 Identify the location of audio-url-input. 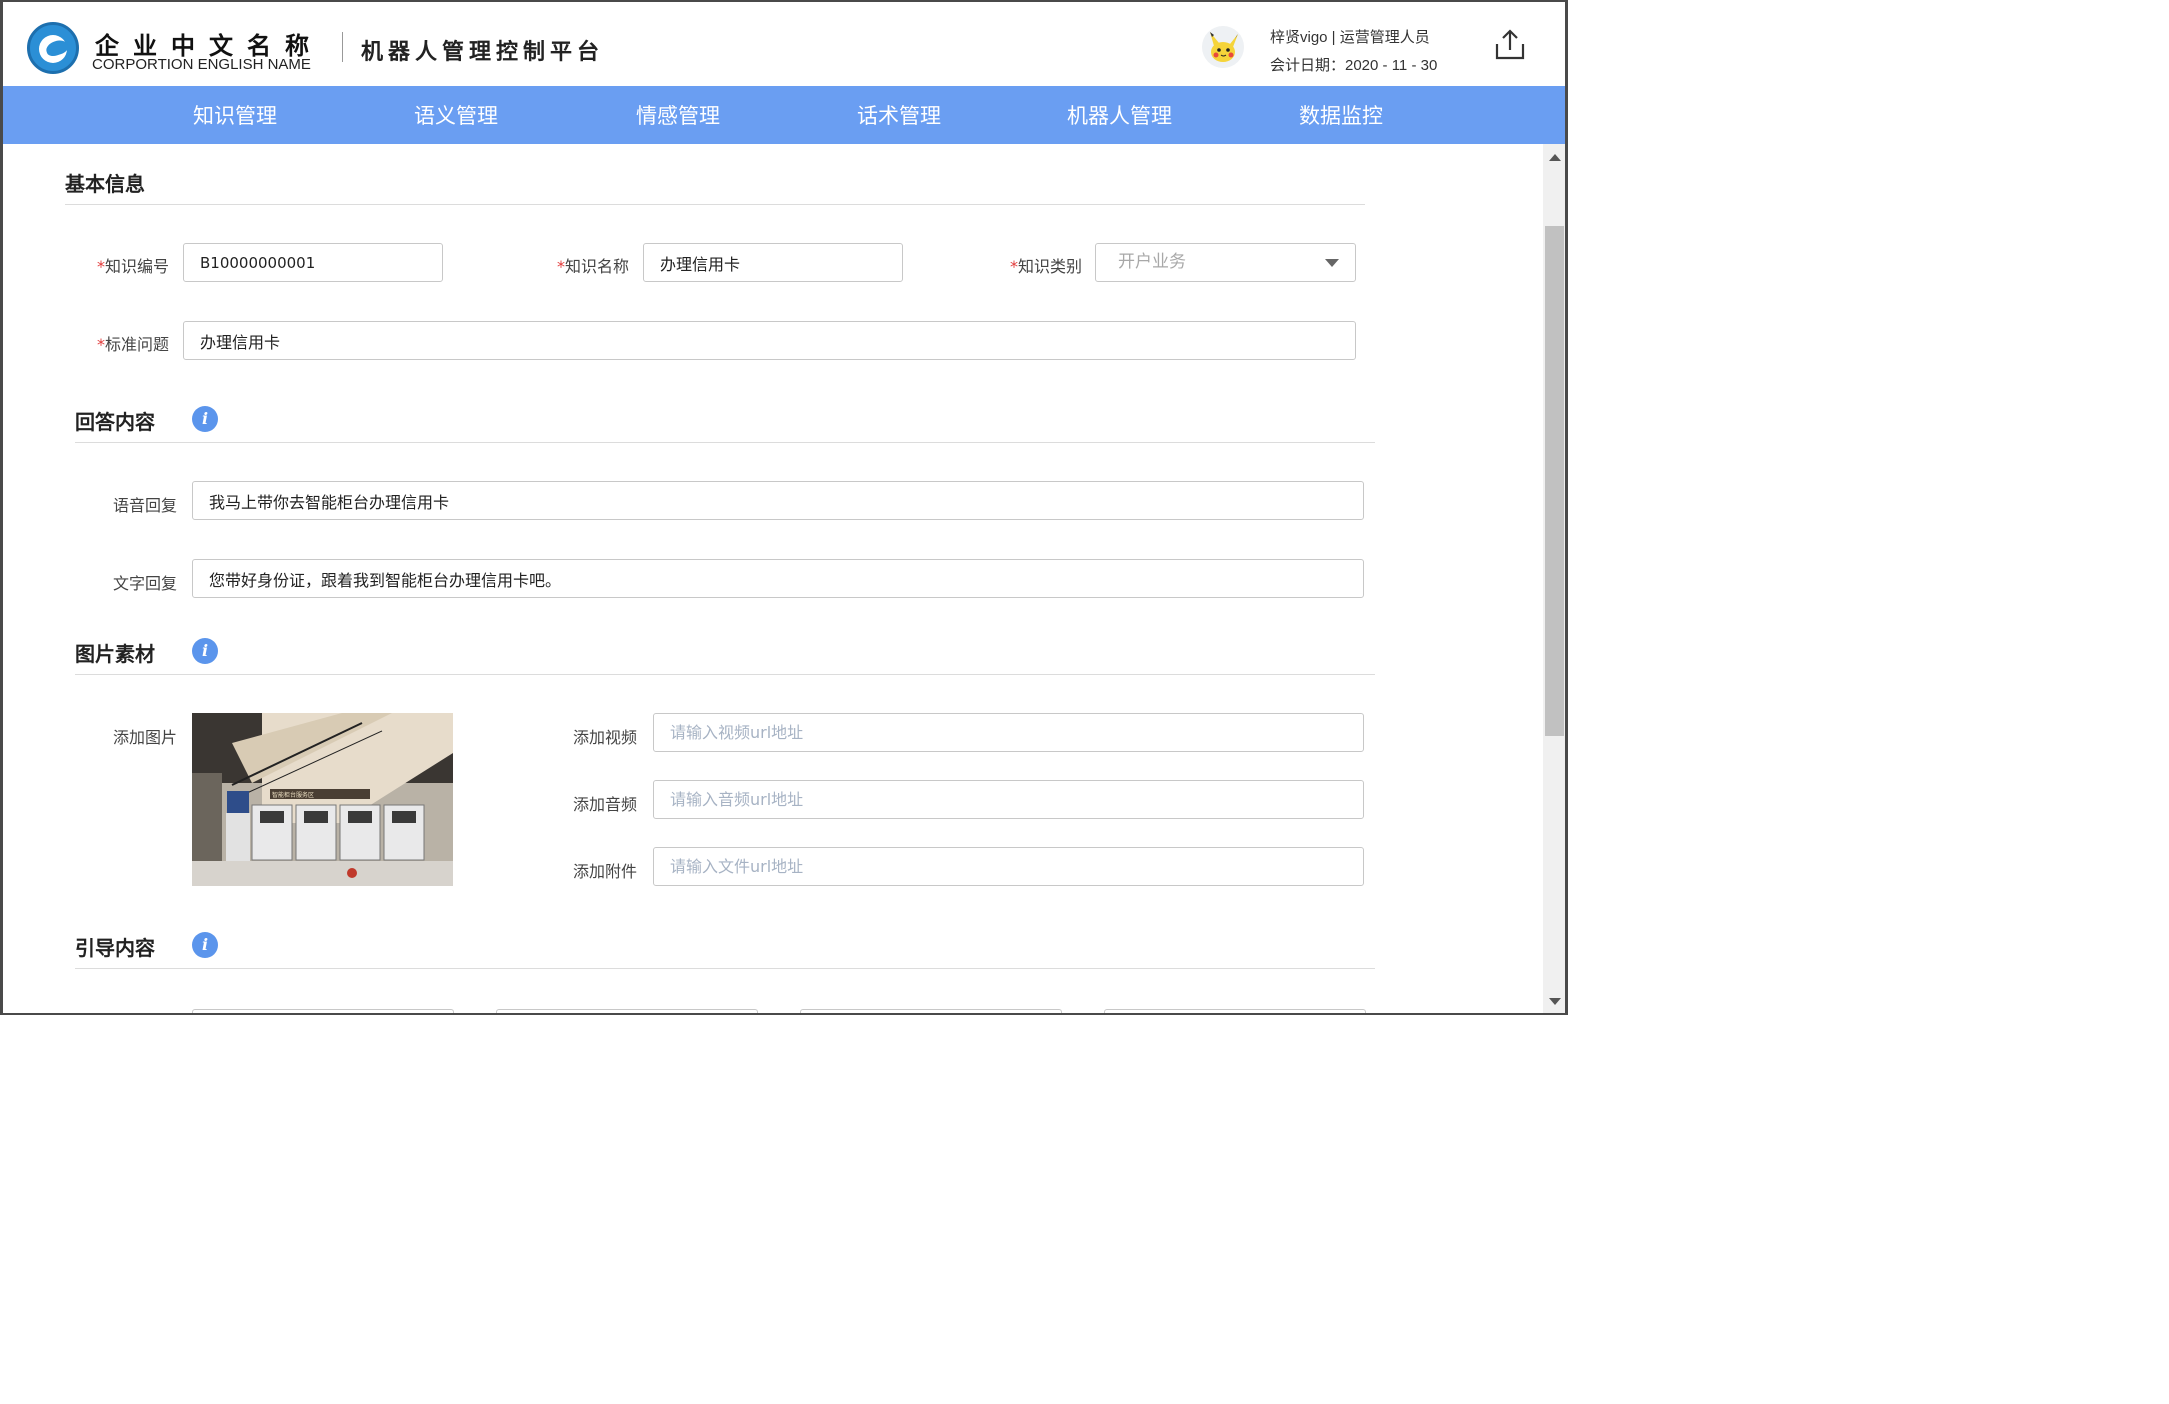
(1008, 799).